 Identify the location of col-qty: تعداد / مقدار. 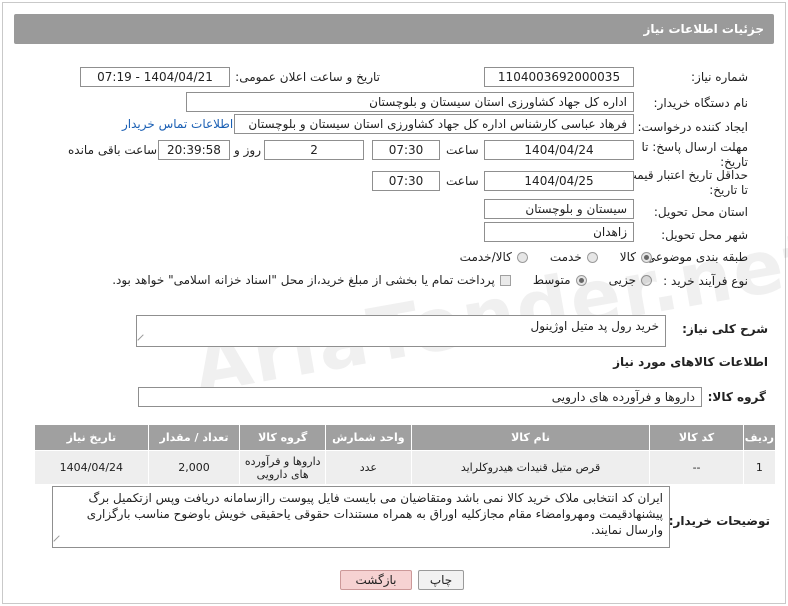
(194, 437).